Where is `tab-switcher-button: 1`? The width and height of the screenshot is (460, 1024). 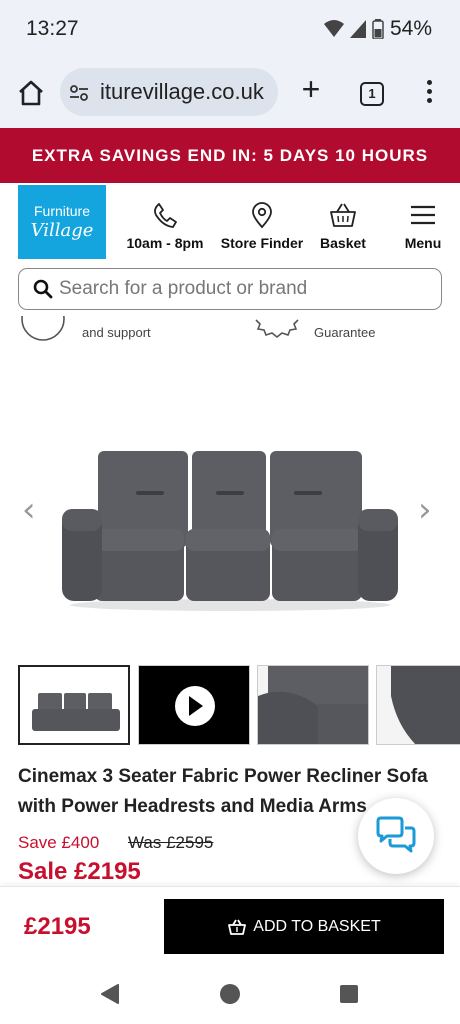 tab-switcher-button: 1 is located at coordinates (372, 94).